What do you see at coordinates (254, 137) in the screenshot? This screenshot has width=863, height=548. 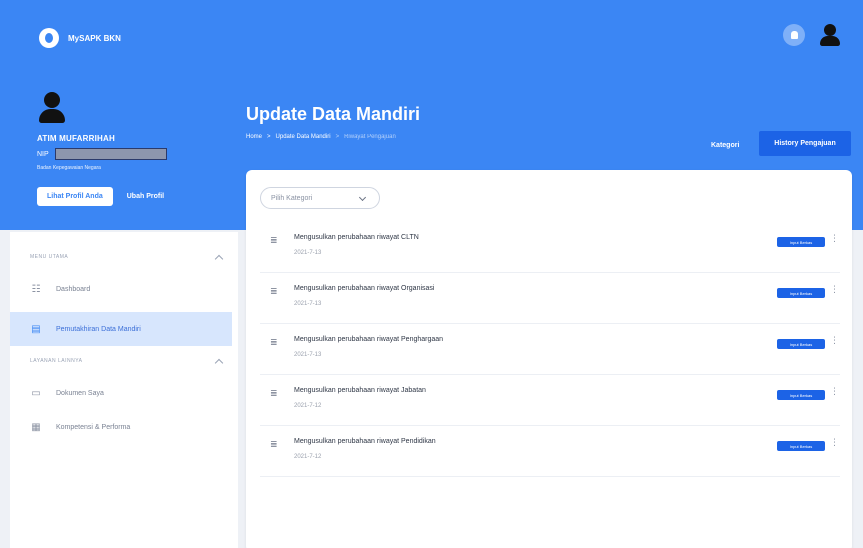 I see `breadcrumb-home: Home` at bounding box center [254, 137].